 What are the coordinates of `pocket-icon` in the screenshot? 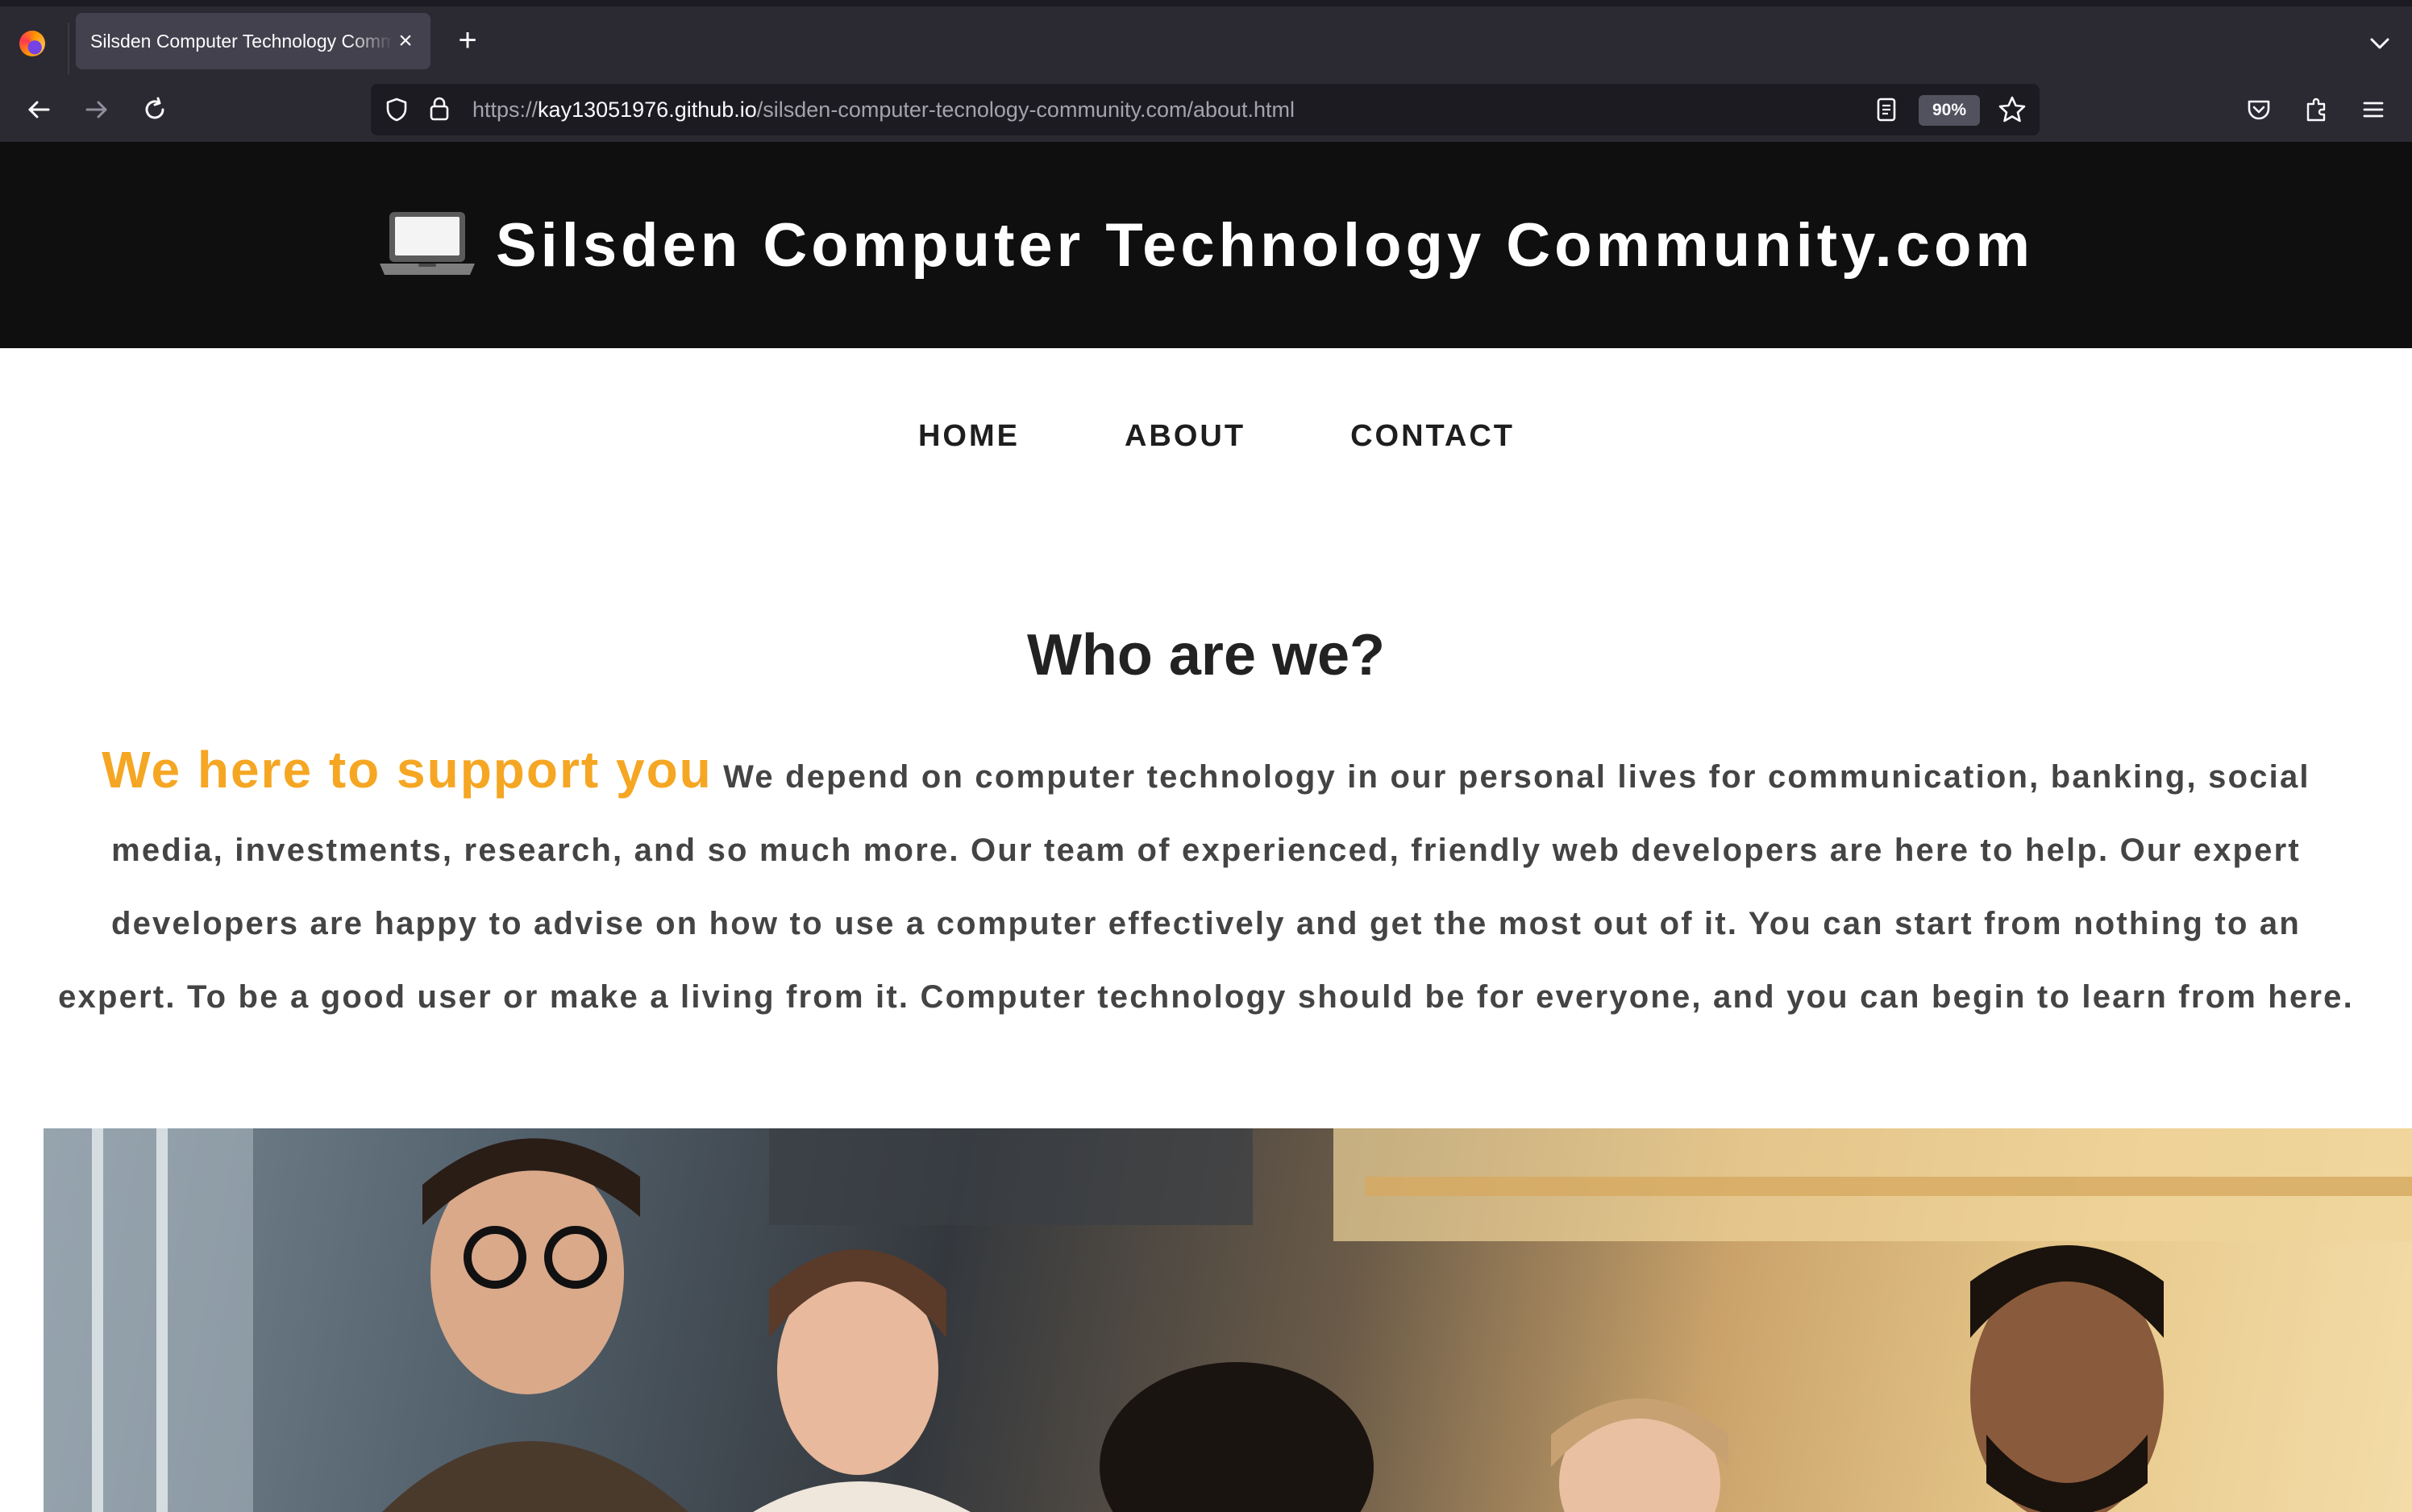 It's located at (2259, 109).